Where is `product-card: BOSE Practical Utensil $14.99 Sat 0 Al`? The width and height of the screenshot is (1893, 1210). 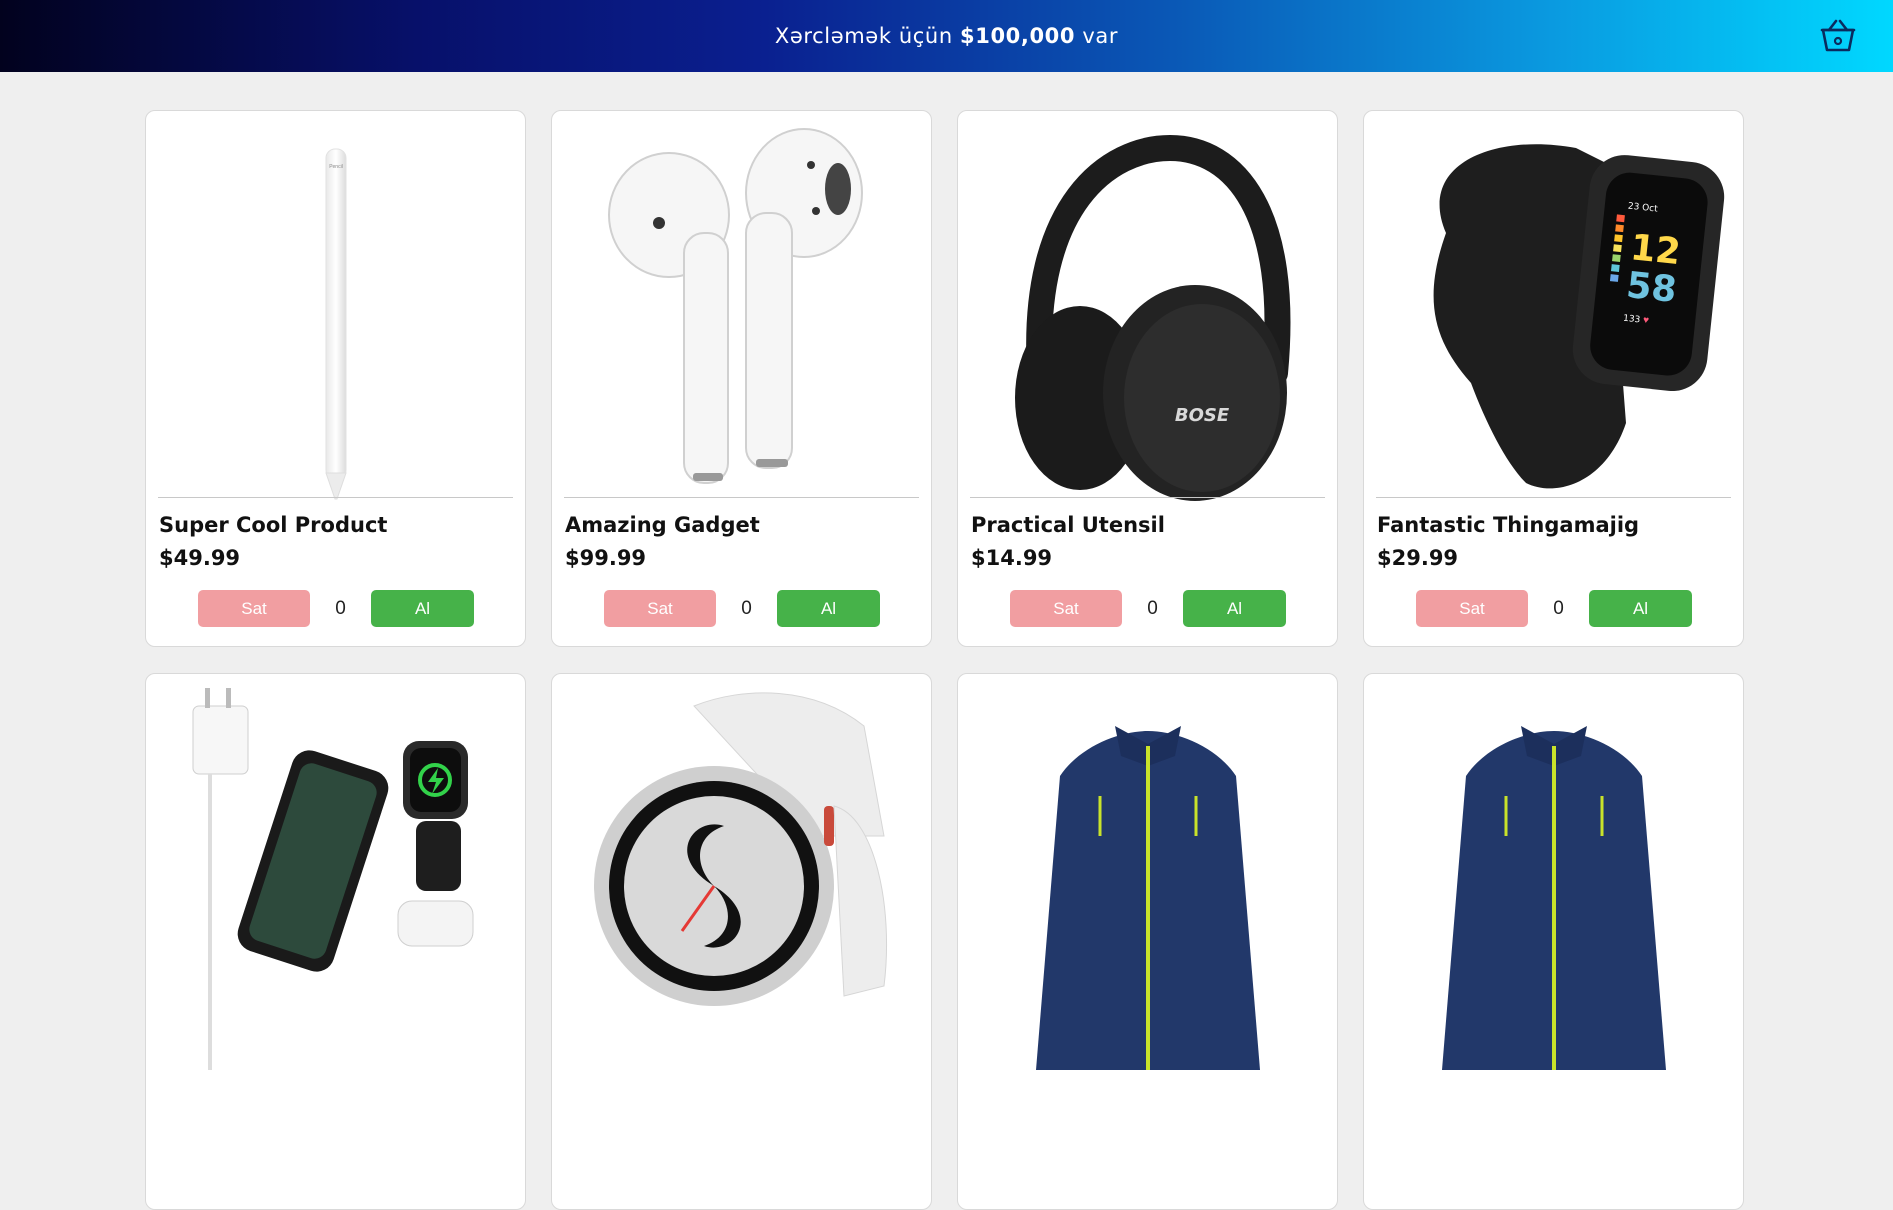
product-card: BOSE Practical Utensil $14.99 Sat 0 Al is located at coordinates (1147, 378).